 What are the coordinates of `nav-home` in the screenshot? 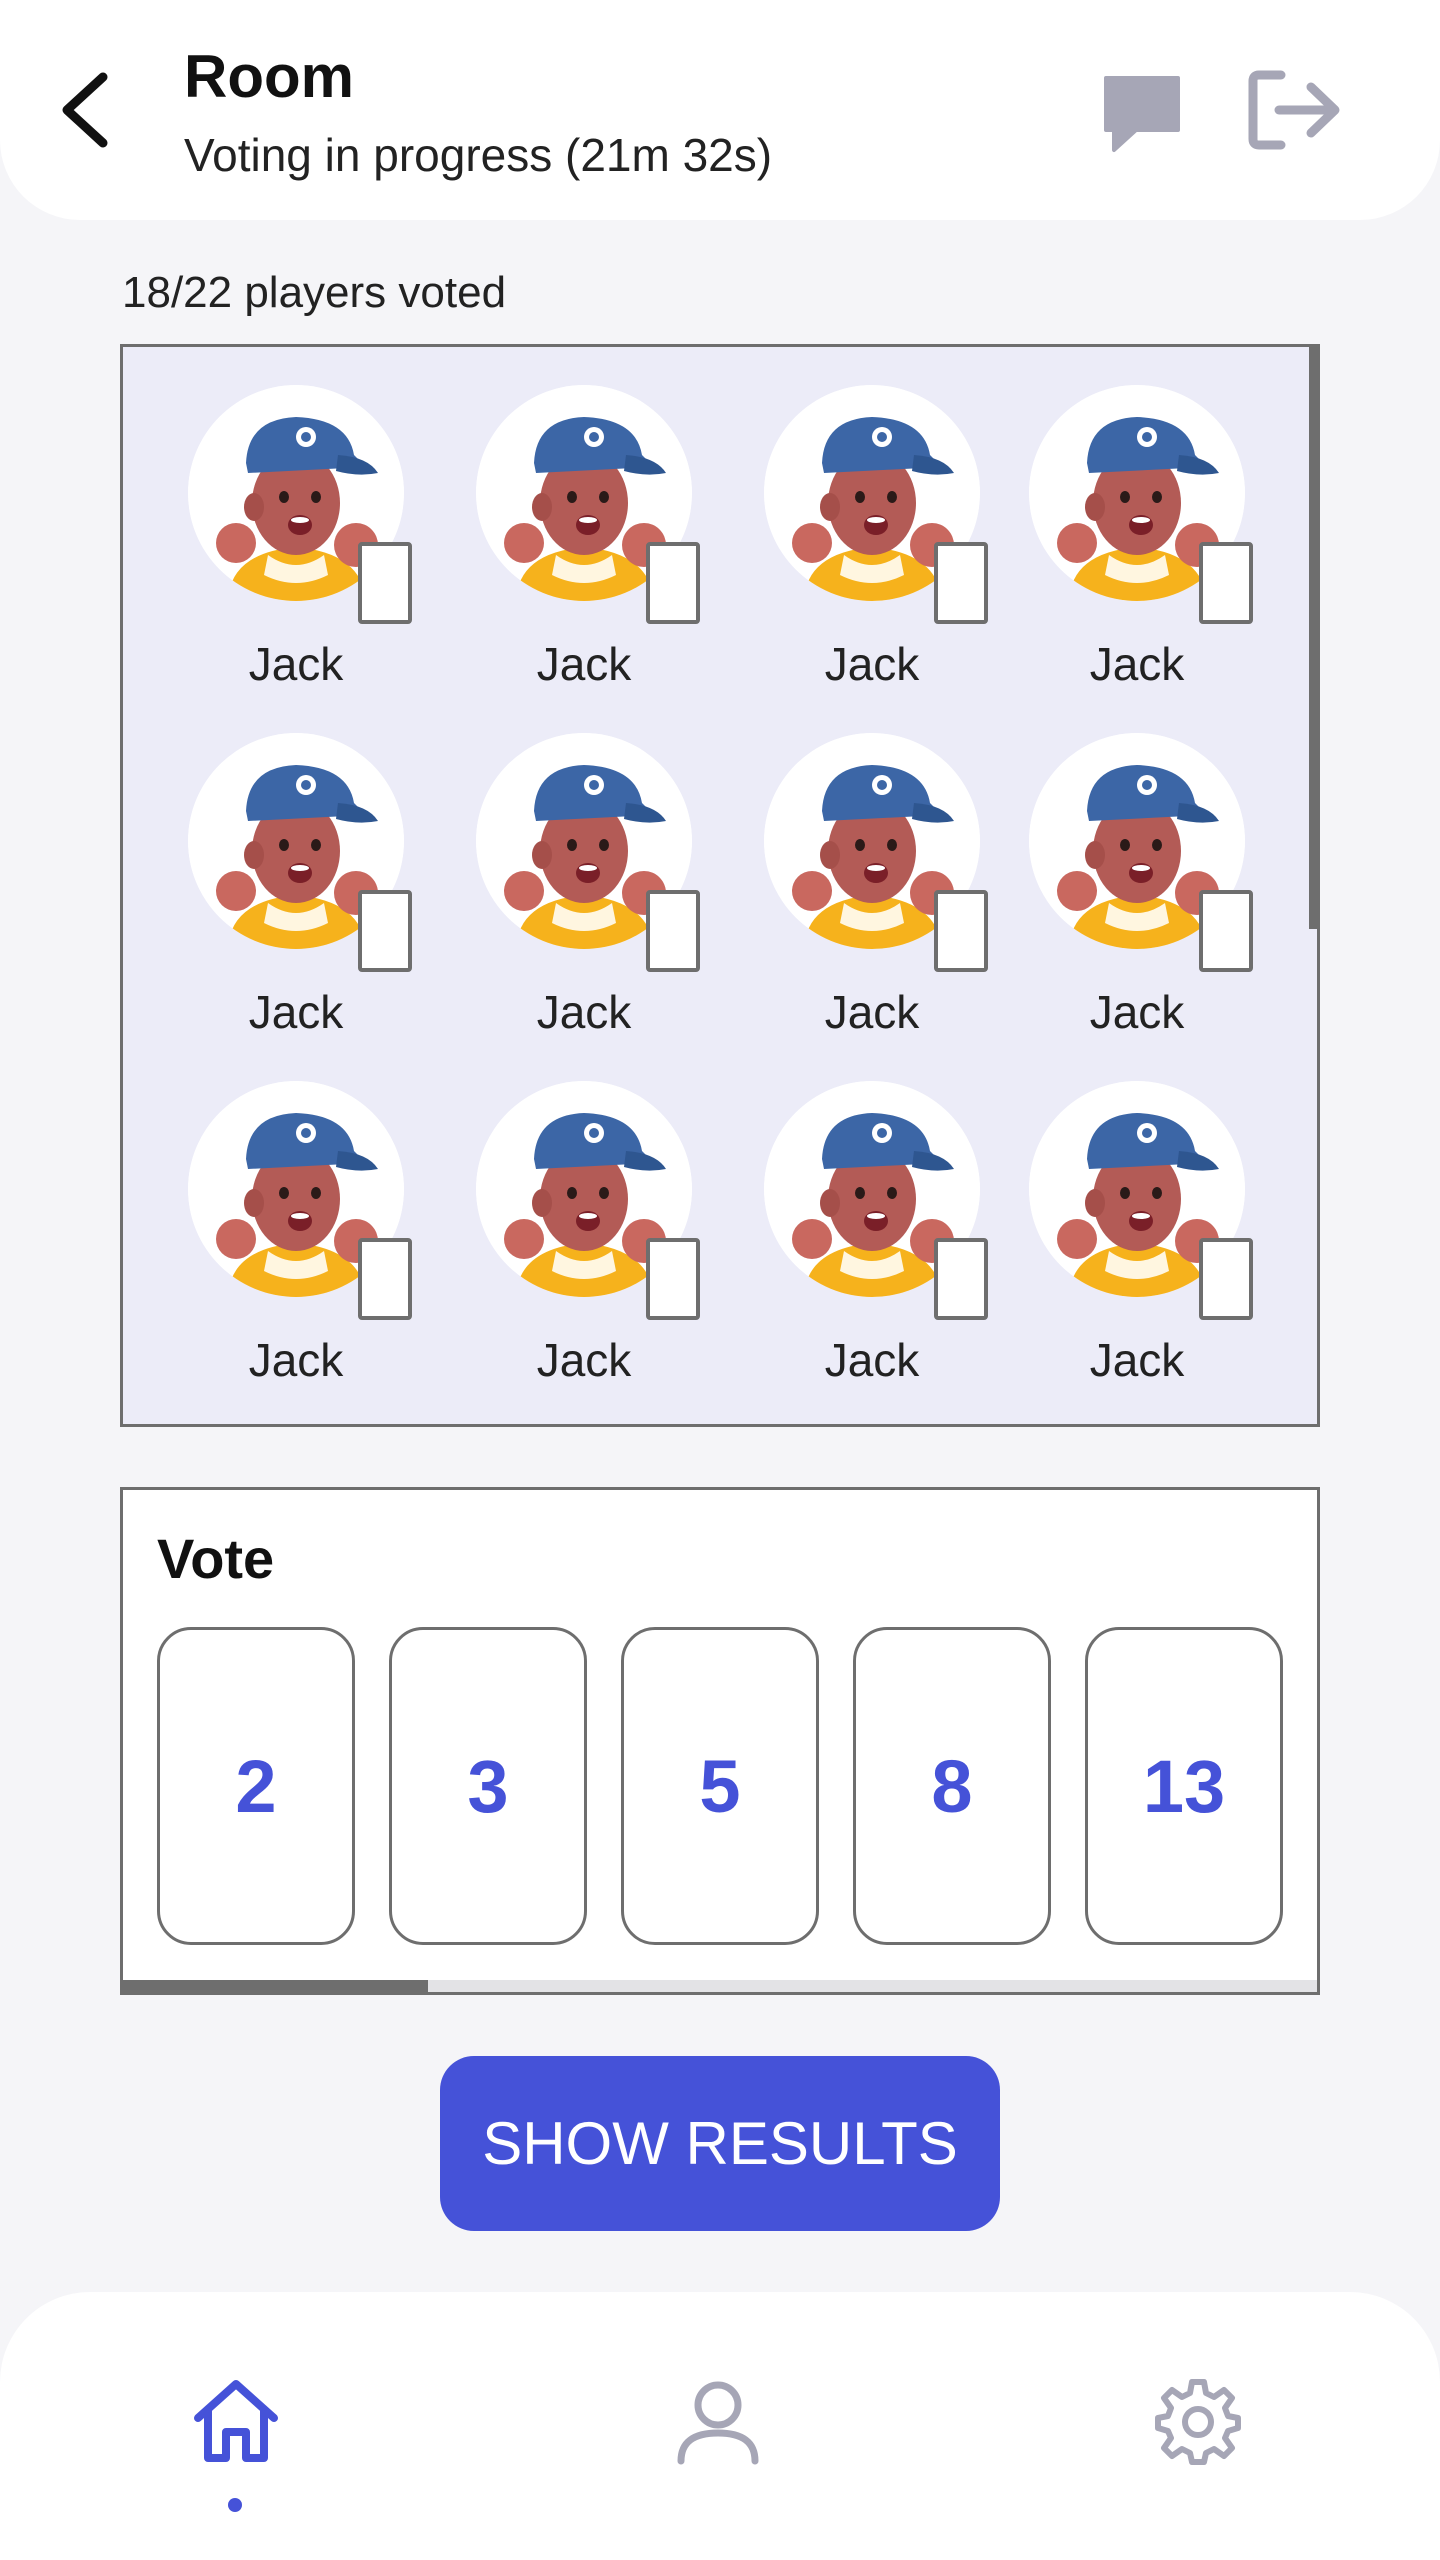 It's located at (236, 2422).